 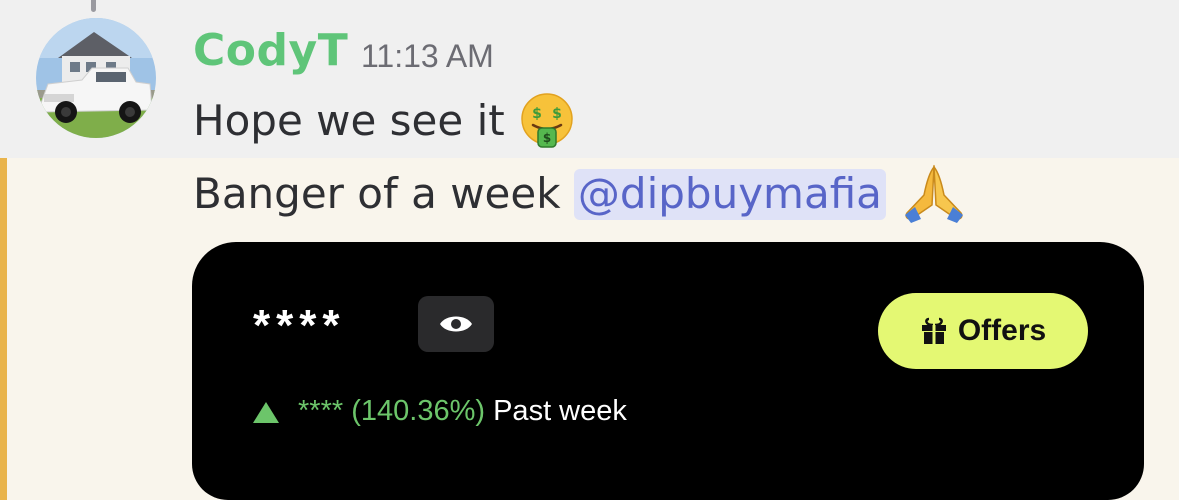 I want to click on period-label: Past week, so click(x=560, y=411).